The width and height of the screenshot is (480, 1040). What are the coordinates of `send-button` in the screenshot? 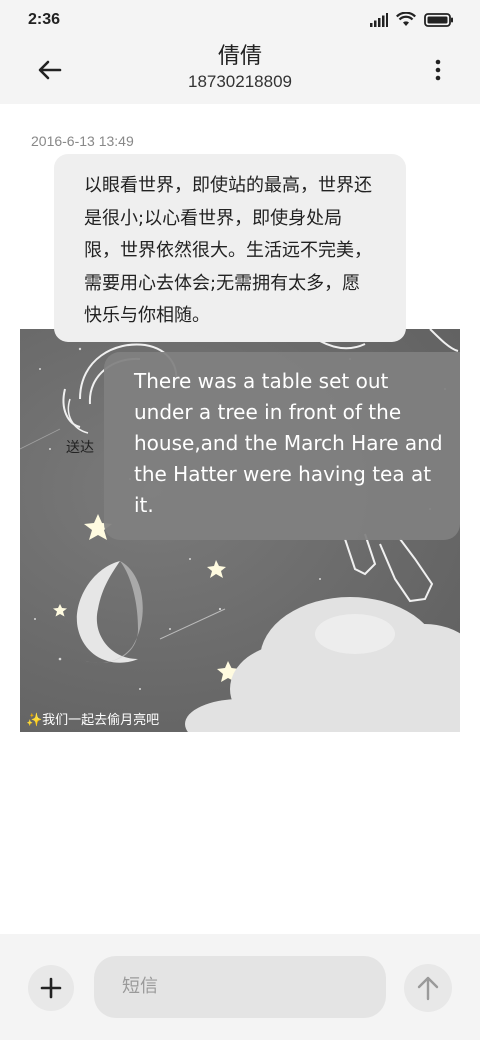 It's located at (428, 988).